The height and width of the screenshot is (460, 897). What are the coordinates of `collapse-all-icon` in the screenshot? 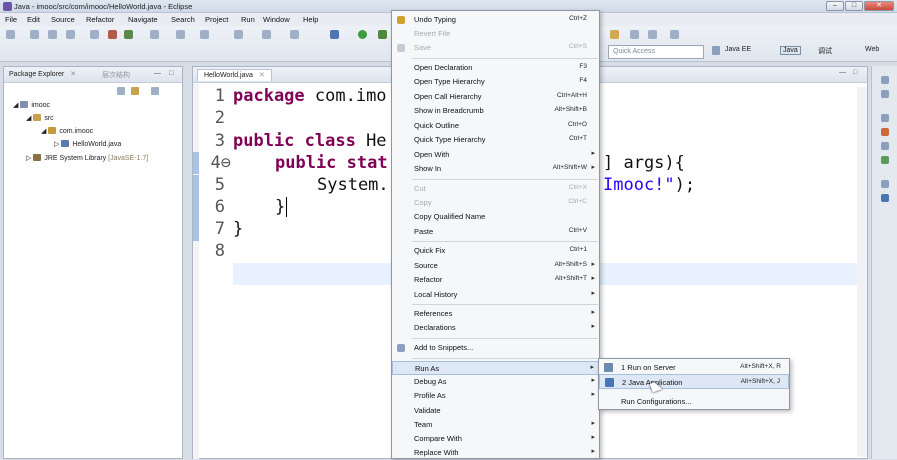 It's located at (121, 91).